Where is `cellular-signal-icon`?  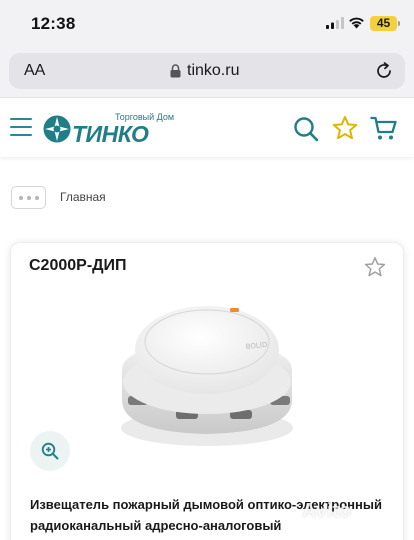 cellular-signal-icon is located at coordinates (335, 23).